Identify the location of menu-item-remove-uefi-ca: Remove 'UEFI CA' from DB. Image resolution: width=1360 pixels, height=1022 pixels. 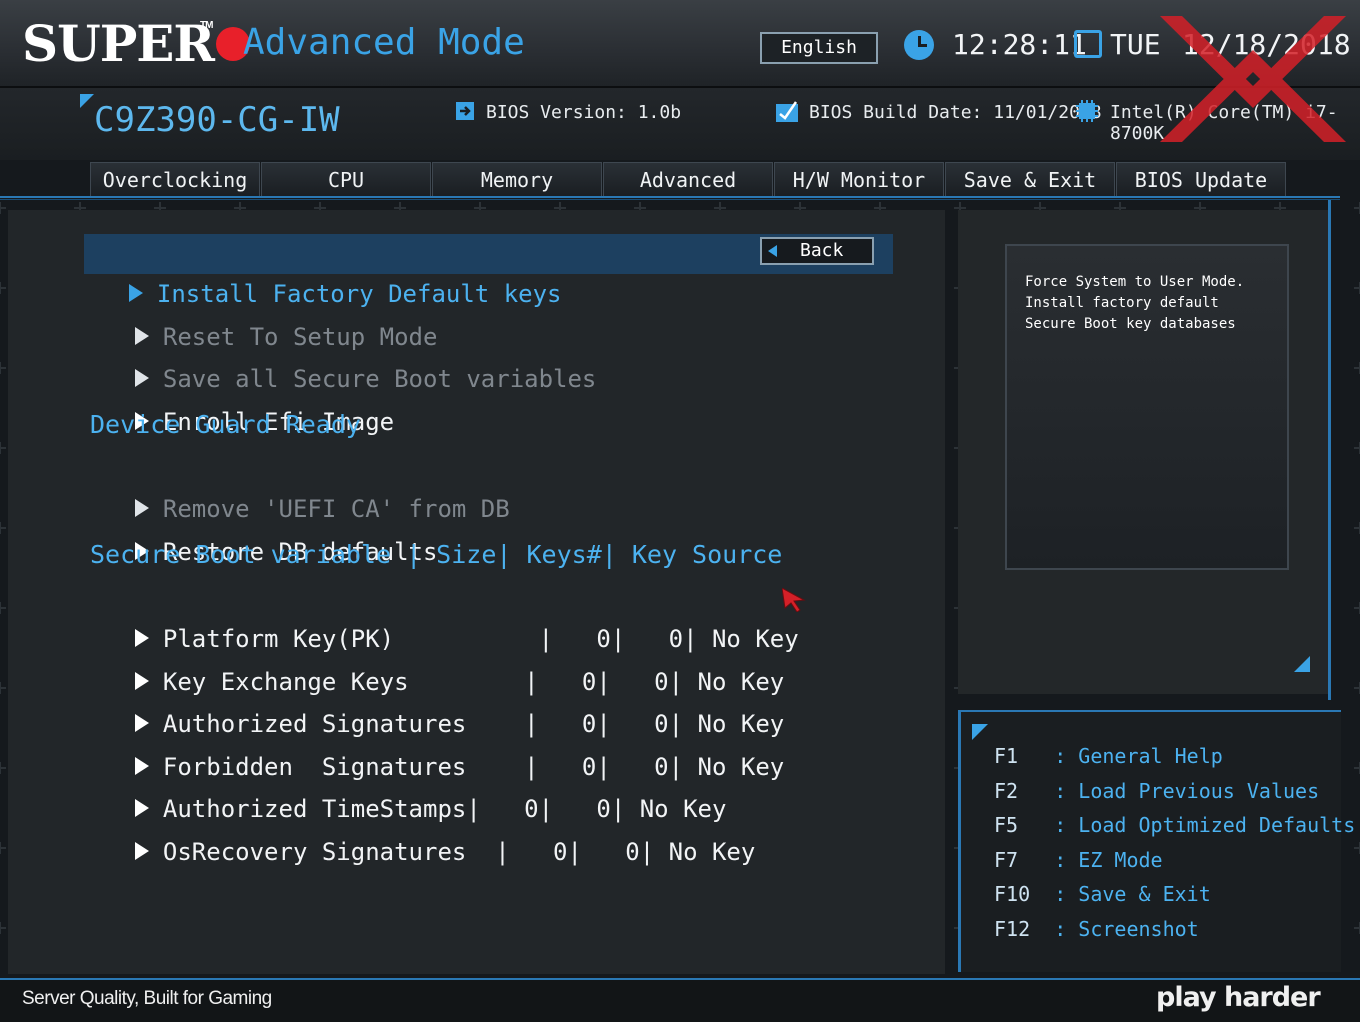
(300, 486).